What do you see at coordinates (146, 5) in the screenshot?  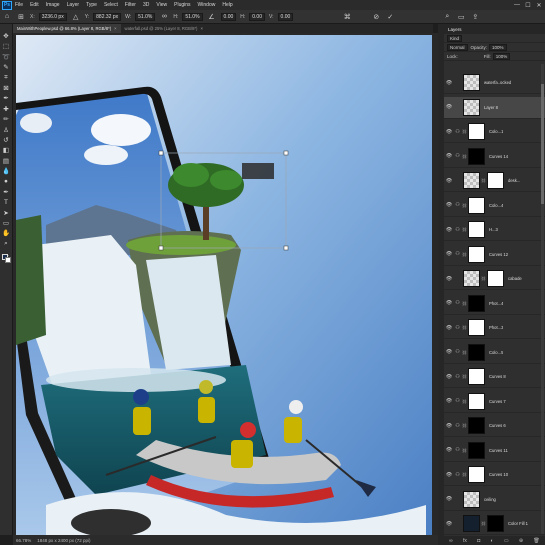 I see `menu-3d: 3D` at bounding box center [146, 5].